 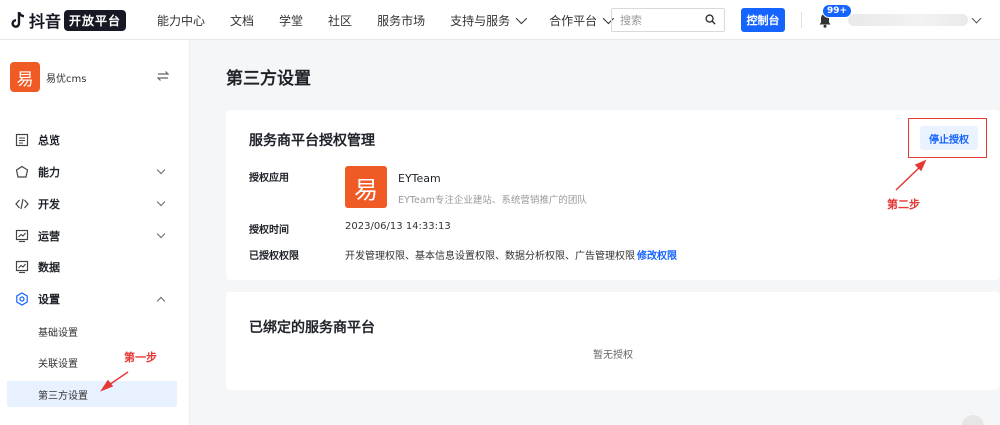 I want to click on sidebar-item-develop: 开发, so click(x=95, y=204).